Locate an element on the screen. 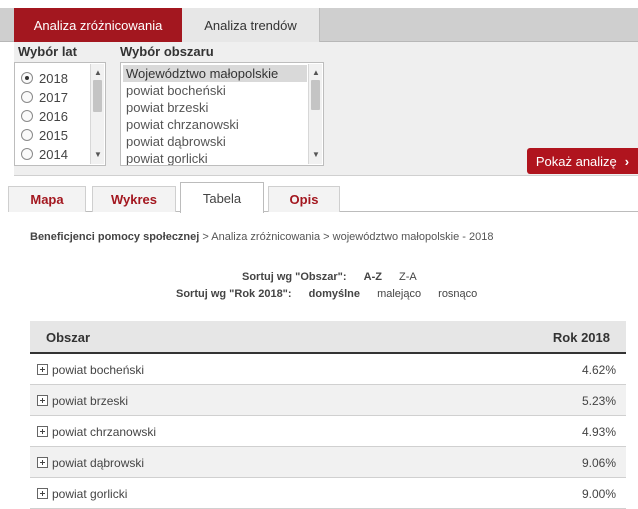 Image resolution: width=638 pixels, height=509 pixels. year-label: 2016 is located at coordinates (53, 116).